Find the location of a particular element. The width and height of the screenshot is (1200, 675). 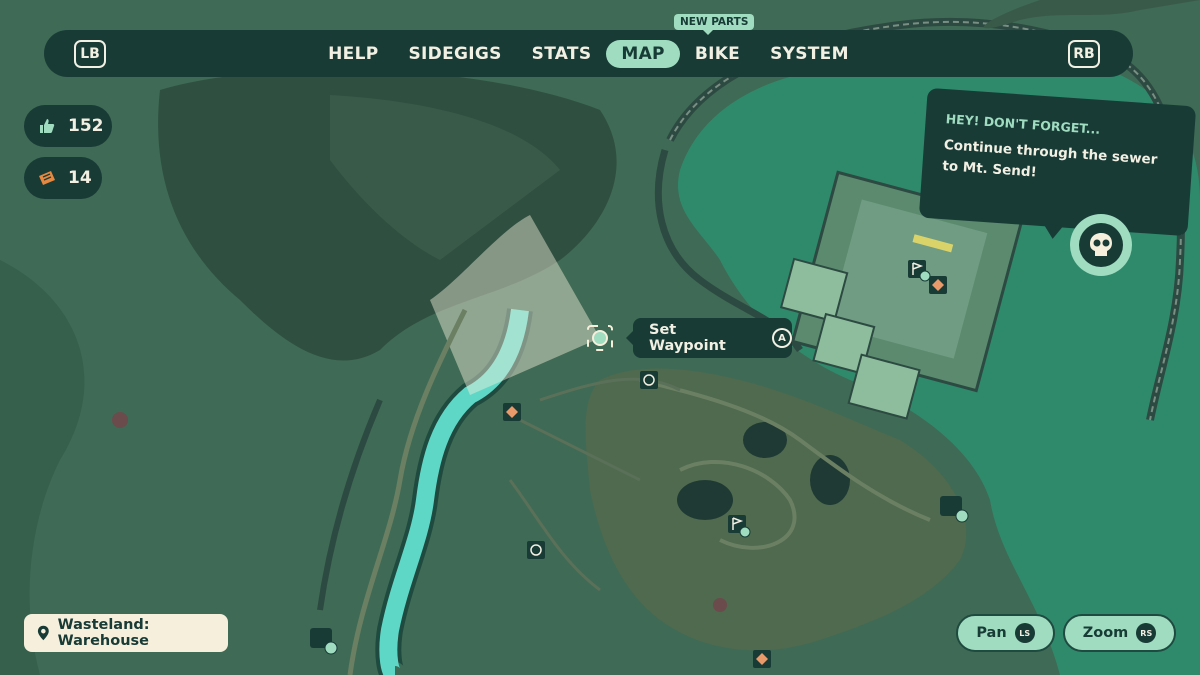

tab-stats: STATS is located at coordinates (562, 54).